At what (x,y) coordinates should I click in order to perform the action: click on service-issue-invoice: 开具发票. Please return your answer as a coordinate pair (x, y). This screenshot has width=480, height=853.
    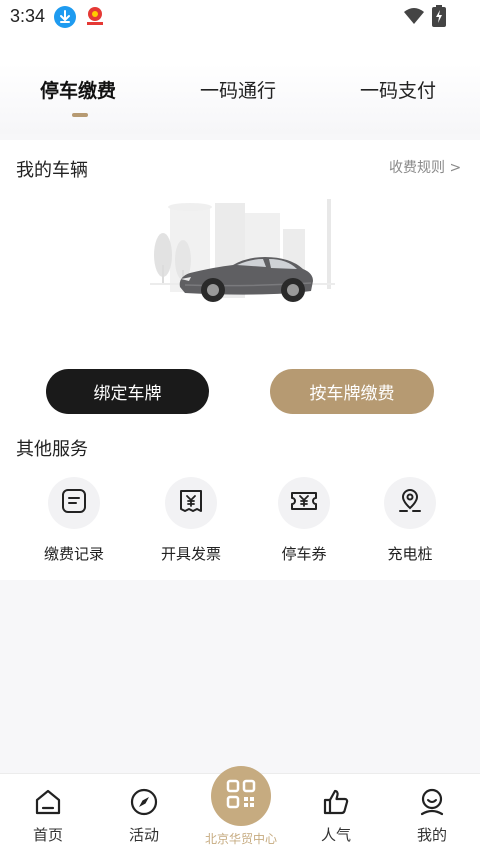
    Looking at the image, I should click on (191, 522).